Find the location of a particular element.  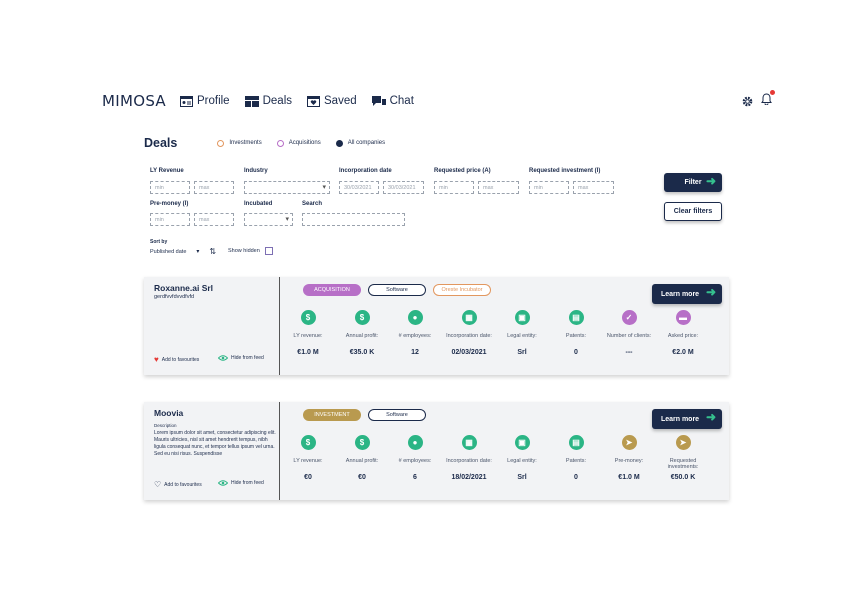

card-icon: ▬ is located at coordinates (683, 317).